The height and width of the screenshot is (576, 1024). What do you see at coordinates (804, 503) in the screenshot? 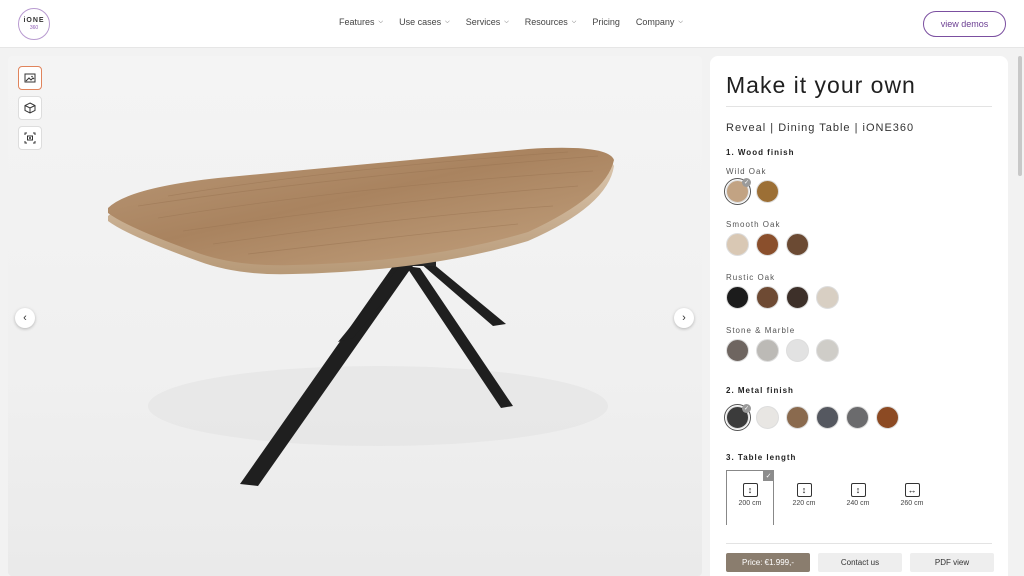
I see `length-label: 220 cm` at bounding box center [804, 503].